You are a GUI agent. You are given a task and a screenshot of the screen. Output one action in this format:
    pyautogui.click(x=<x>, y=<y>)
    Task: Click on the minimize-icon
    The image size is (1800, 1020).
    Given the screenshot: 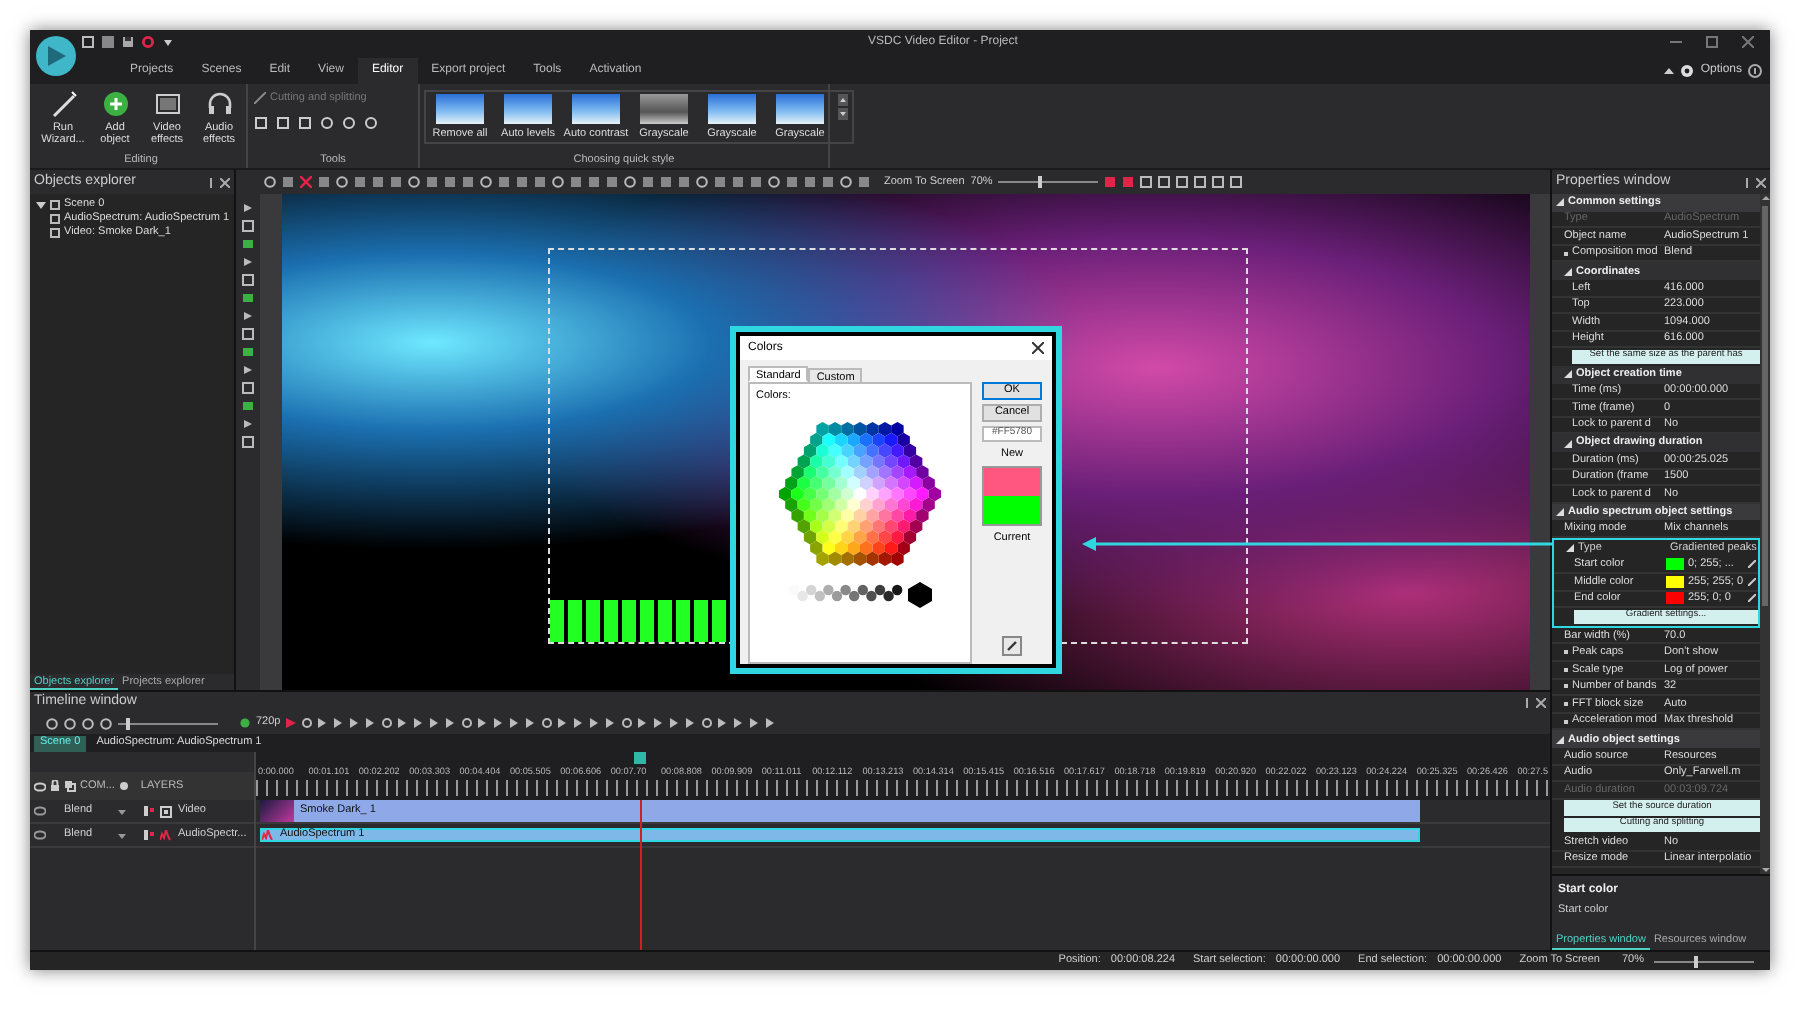 What is the action you would take?
    pyautogui.click(x=1676, y=42)
    